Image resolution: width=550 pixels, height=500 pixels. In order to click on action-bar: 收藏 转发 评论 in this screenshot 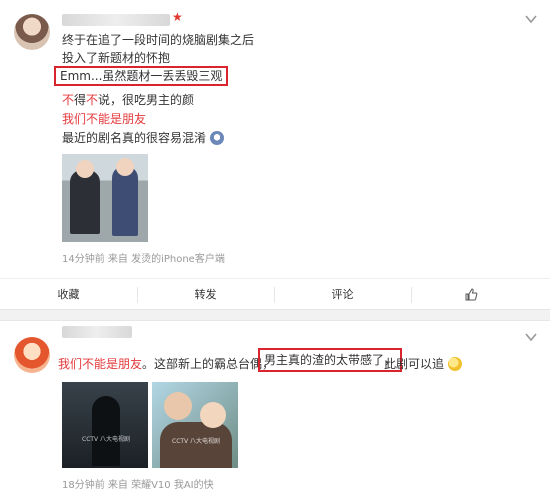, I will do `click(275, 294)`.